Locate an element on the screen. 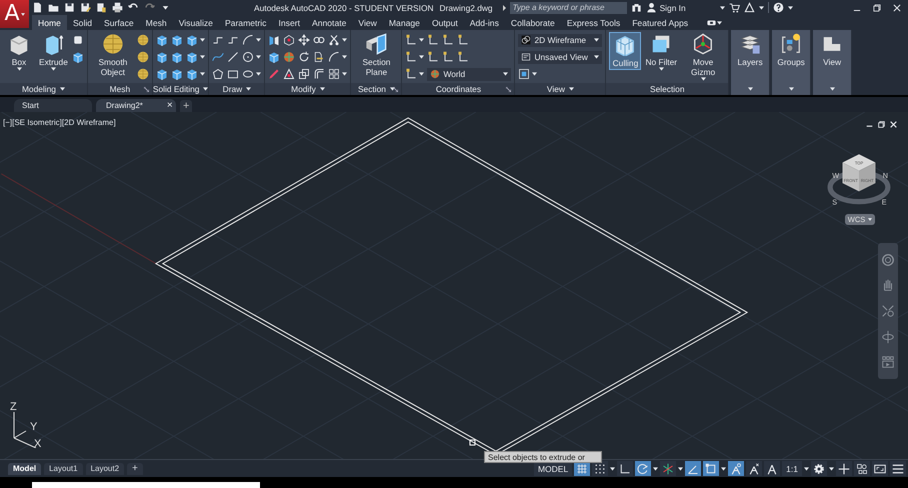 This screenshot has height=488, width=908. cart-icon is located at coordinates (734, 7).